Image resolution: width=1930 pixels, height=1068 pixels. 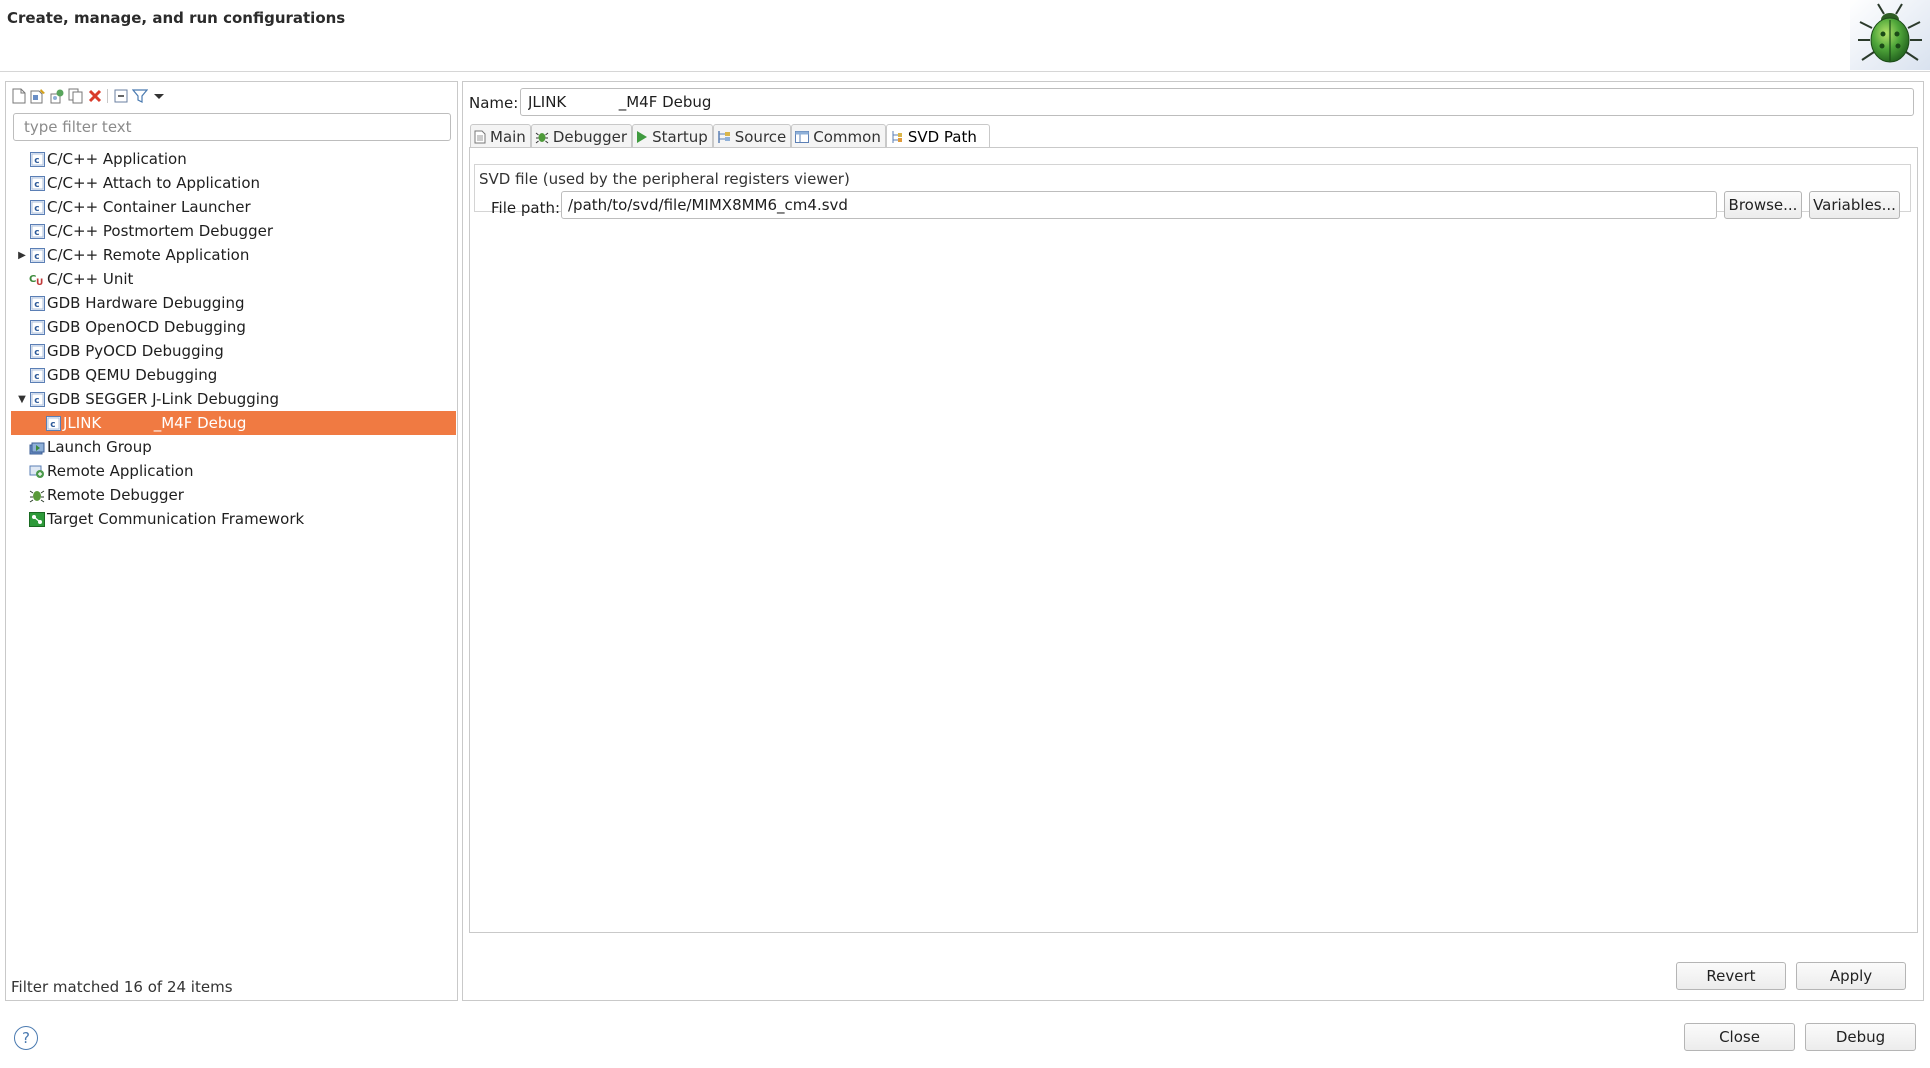 What do you see at coordinates (146, 303) in the screenshot?
I see `tree-item-label: GDB Hardware Debugging` at bounding box center [146, 303].